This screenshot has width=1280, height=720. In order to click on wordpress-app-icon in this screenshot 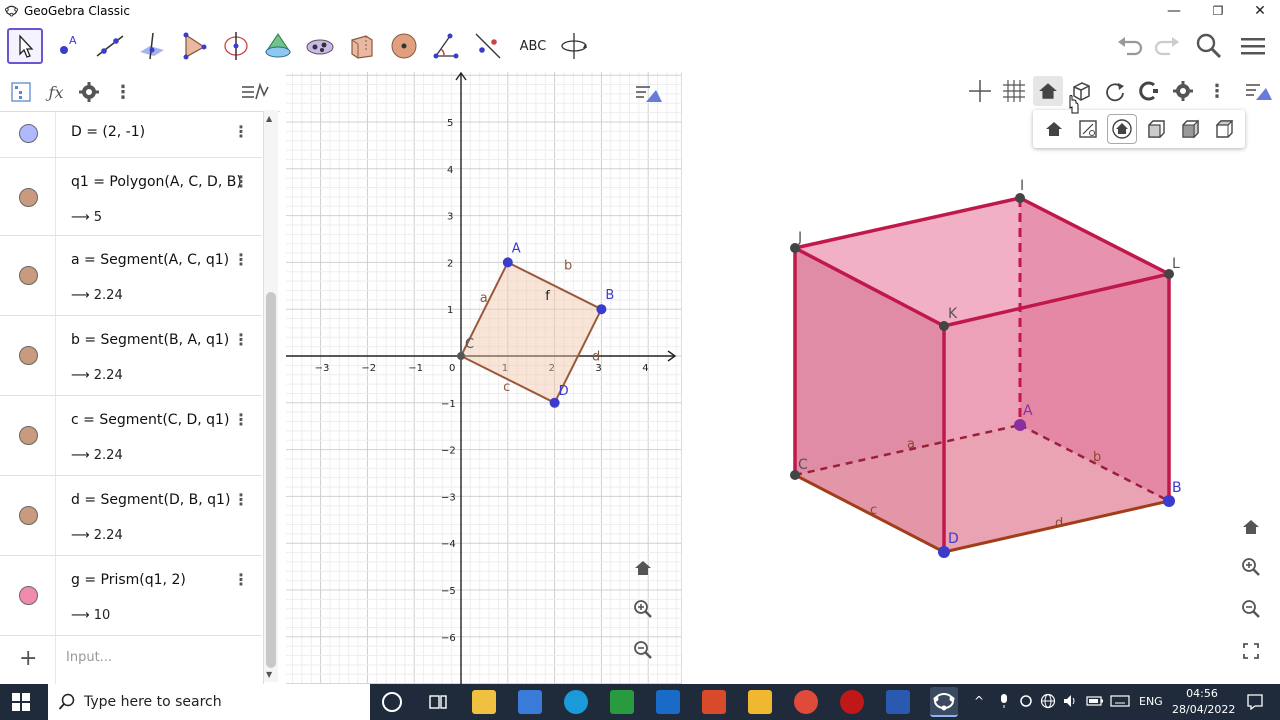, I will do `click(898, 702)`.